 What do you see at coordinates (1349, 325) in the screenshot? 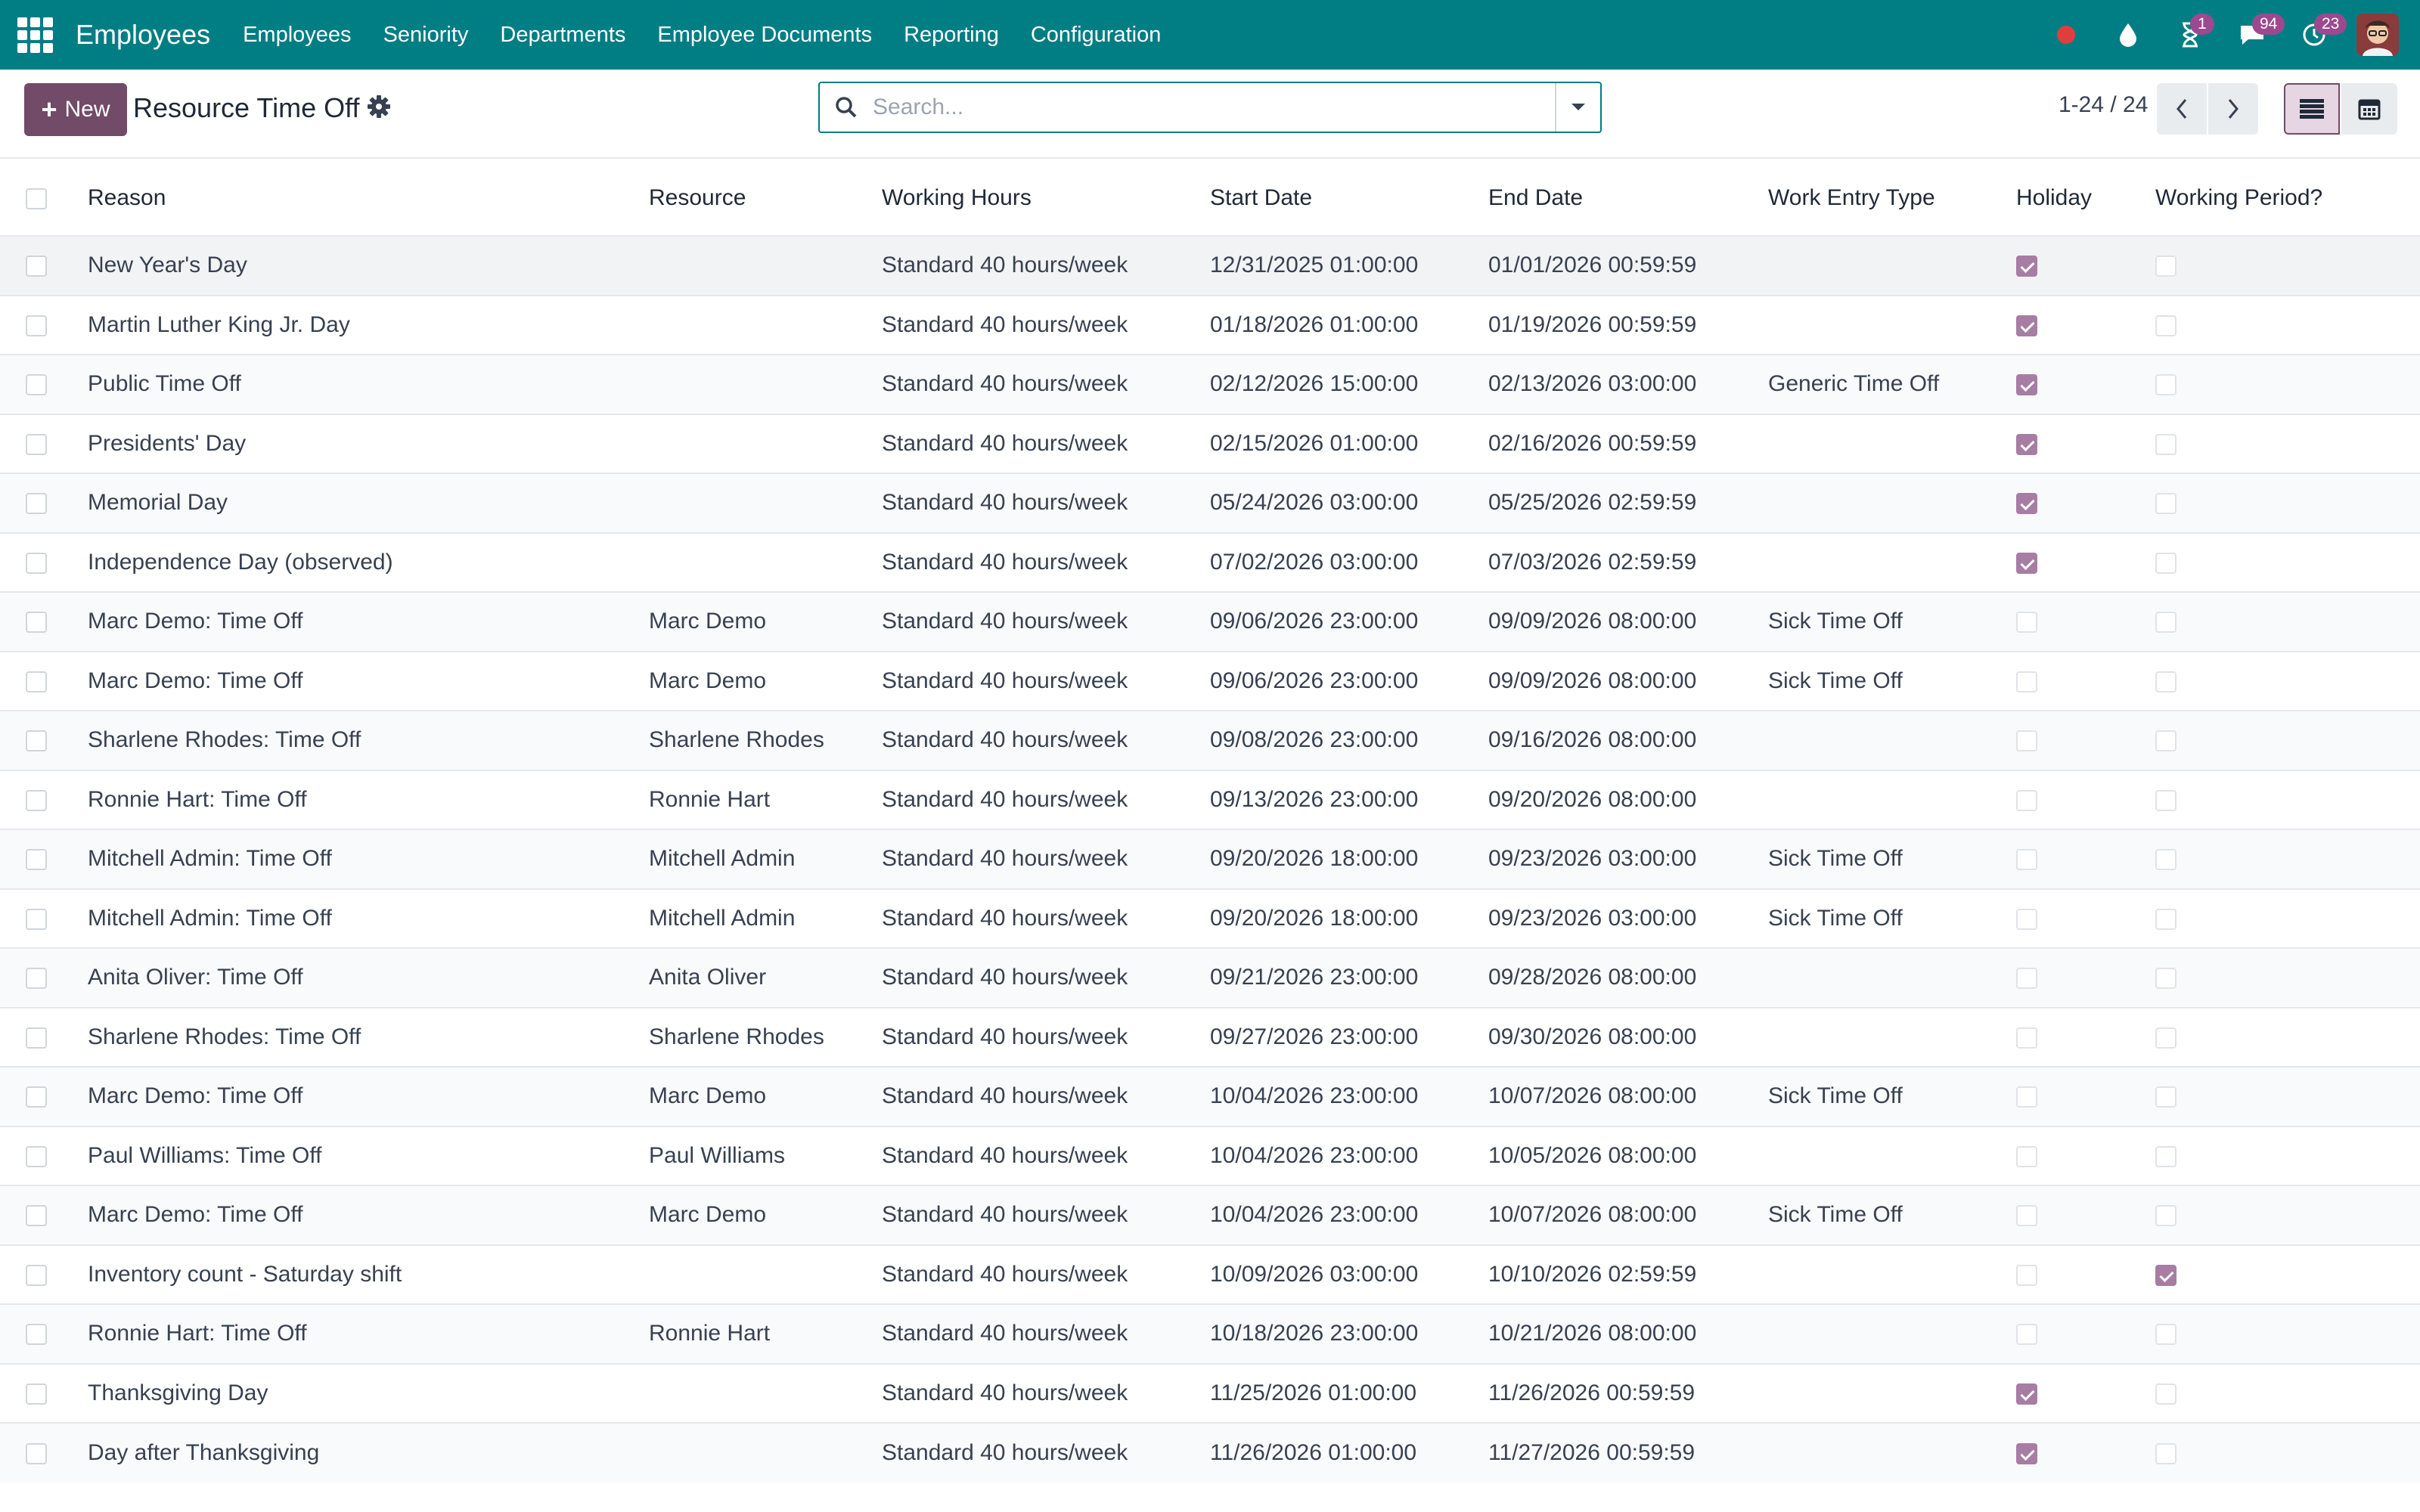
I see `cell-start-date: 01/18/2026 01:00:00` at bounding box center [1349, 325].